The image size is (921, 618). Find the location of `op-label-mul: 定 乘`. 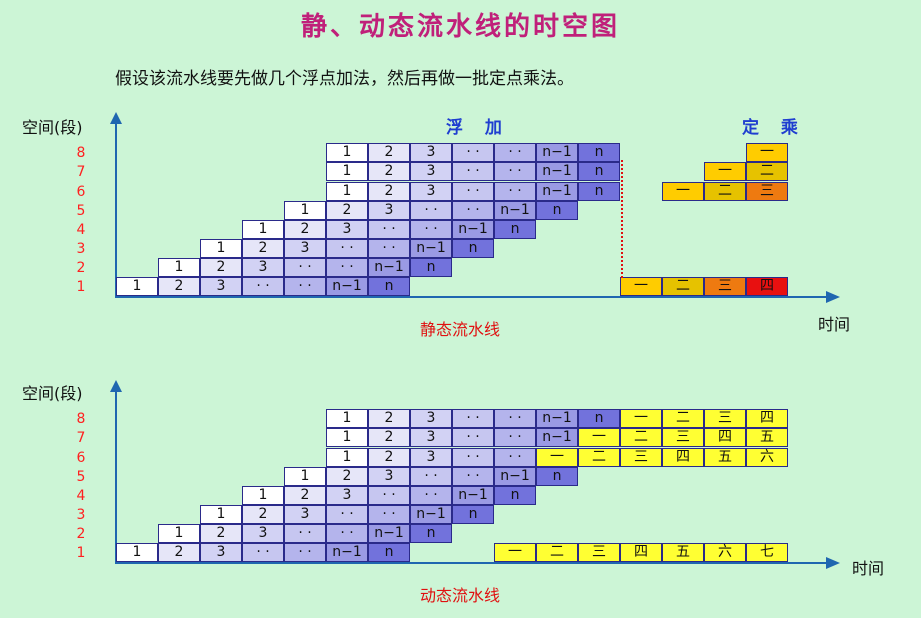

op-label-mul: 定 乘 is located at coordinates (774, 128).